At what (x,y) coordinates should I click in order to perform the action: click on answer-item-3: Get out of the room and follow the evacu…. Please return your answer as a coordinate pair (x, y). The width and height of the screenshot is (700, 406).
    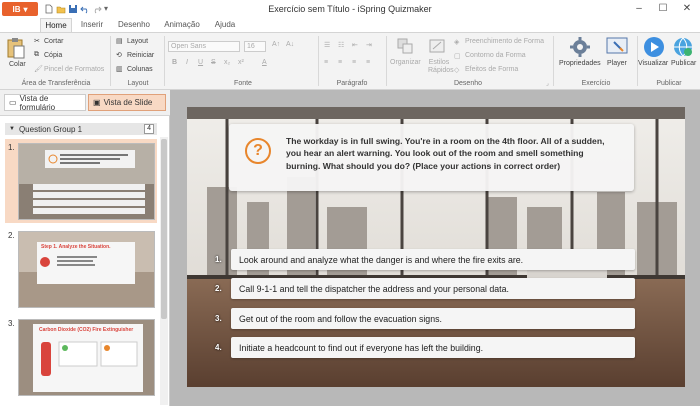
    Looking at the image, I should click on (433, 318).